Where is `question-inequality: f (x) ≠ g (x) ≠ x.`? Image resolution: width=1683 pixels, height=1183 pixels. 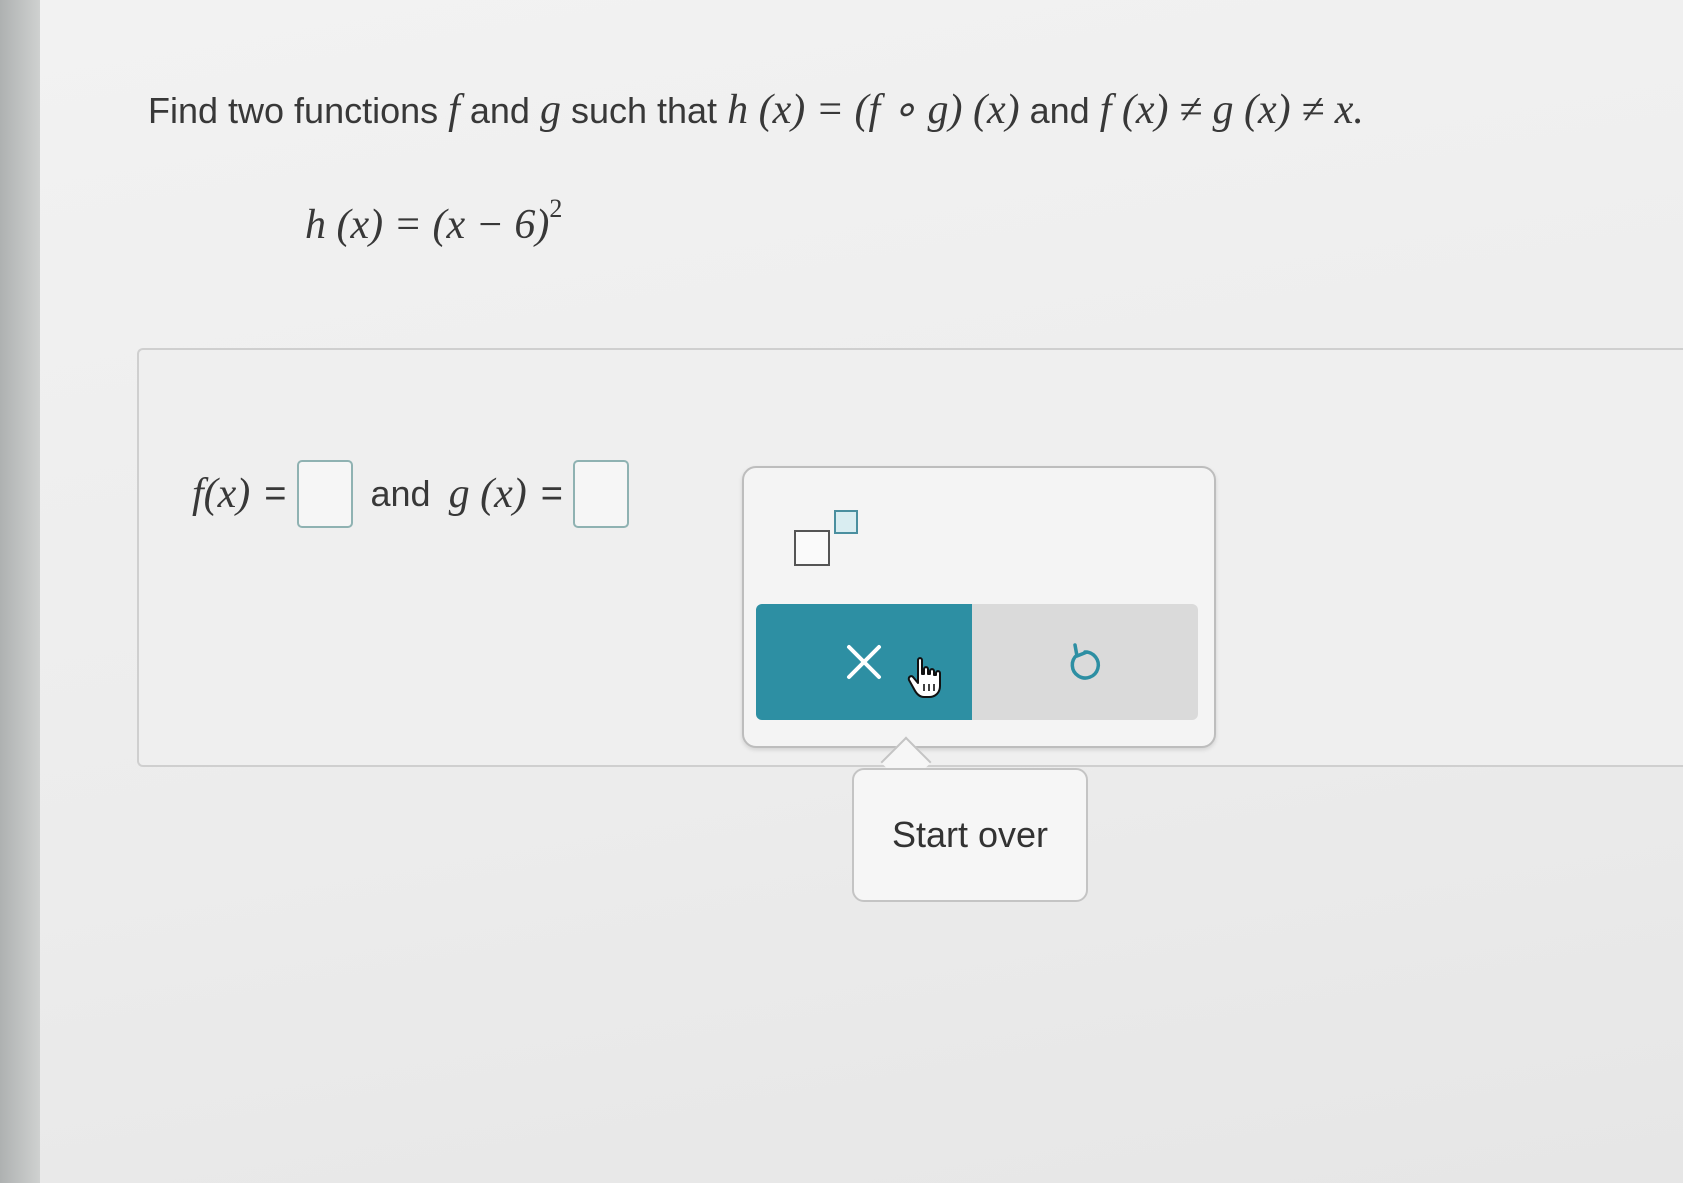
question-inequality: f (x) ≠ g (x) ≠ x. is located at coordinates (1231, 110).